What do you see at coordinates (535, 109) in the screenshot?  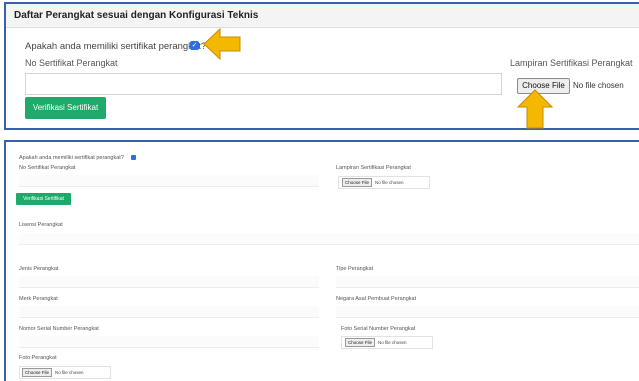 I see `up-arrow-icon` at bounding box center [535, 109].